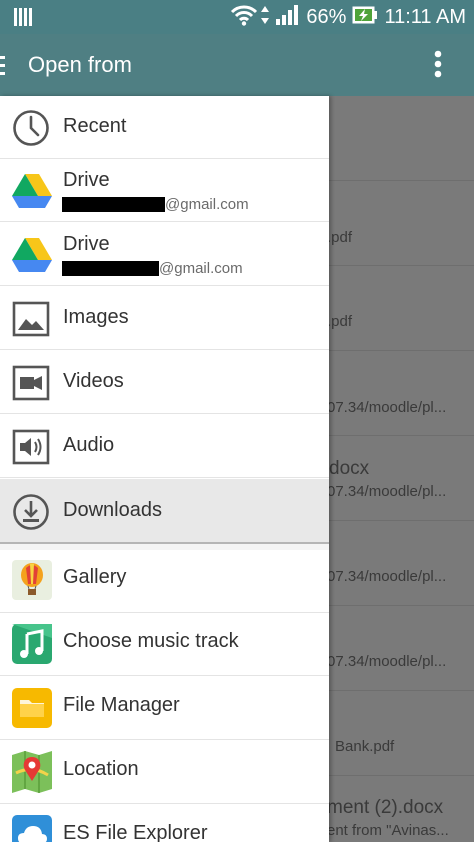 This screenshot has width=474, height=842. What do you see at coordinates (135, 832) in the screenshot?
I see `drawer-item-label: ES File Explorer` at bounding box center [135, 832].